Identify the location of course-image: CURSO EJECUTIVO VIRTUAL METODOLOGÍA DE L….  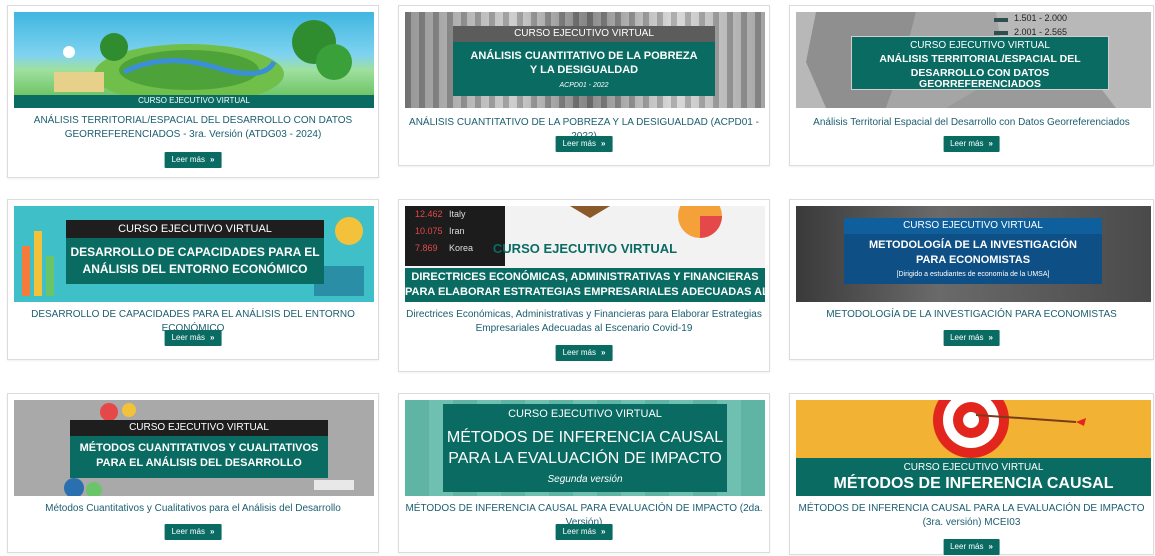
(973, 254).